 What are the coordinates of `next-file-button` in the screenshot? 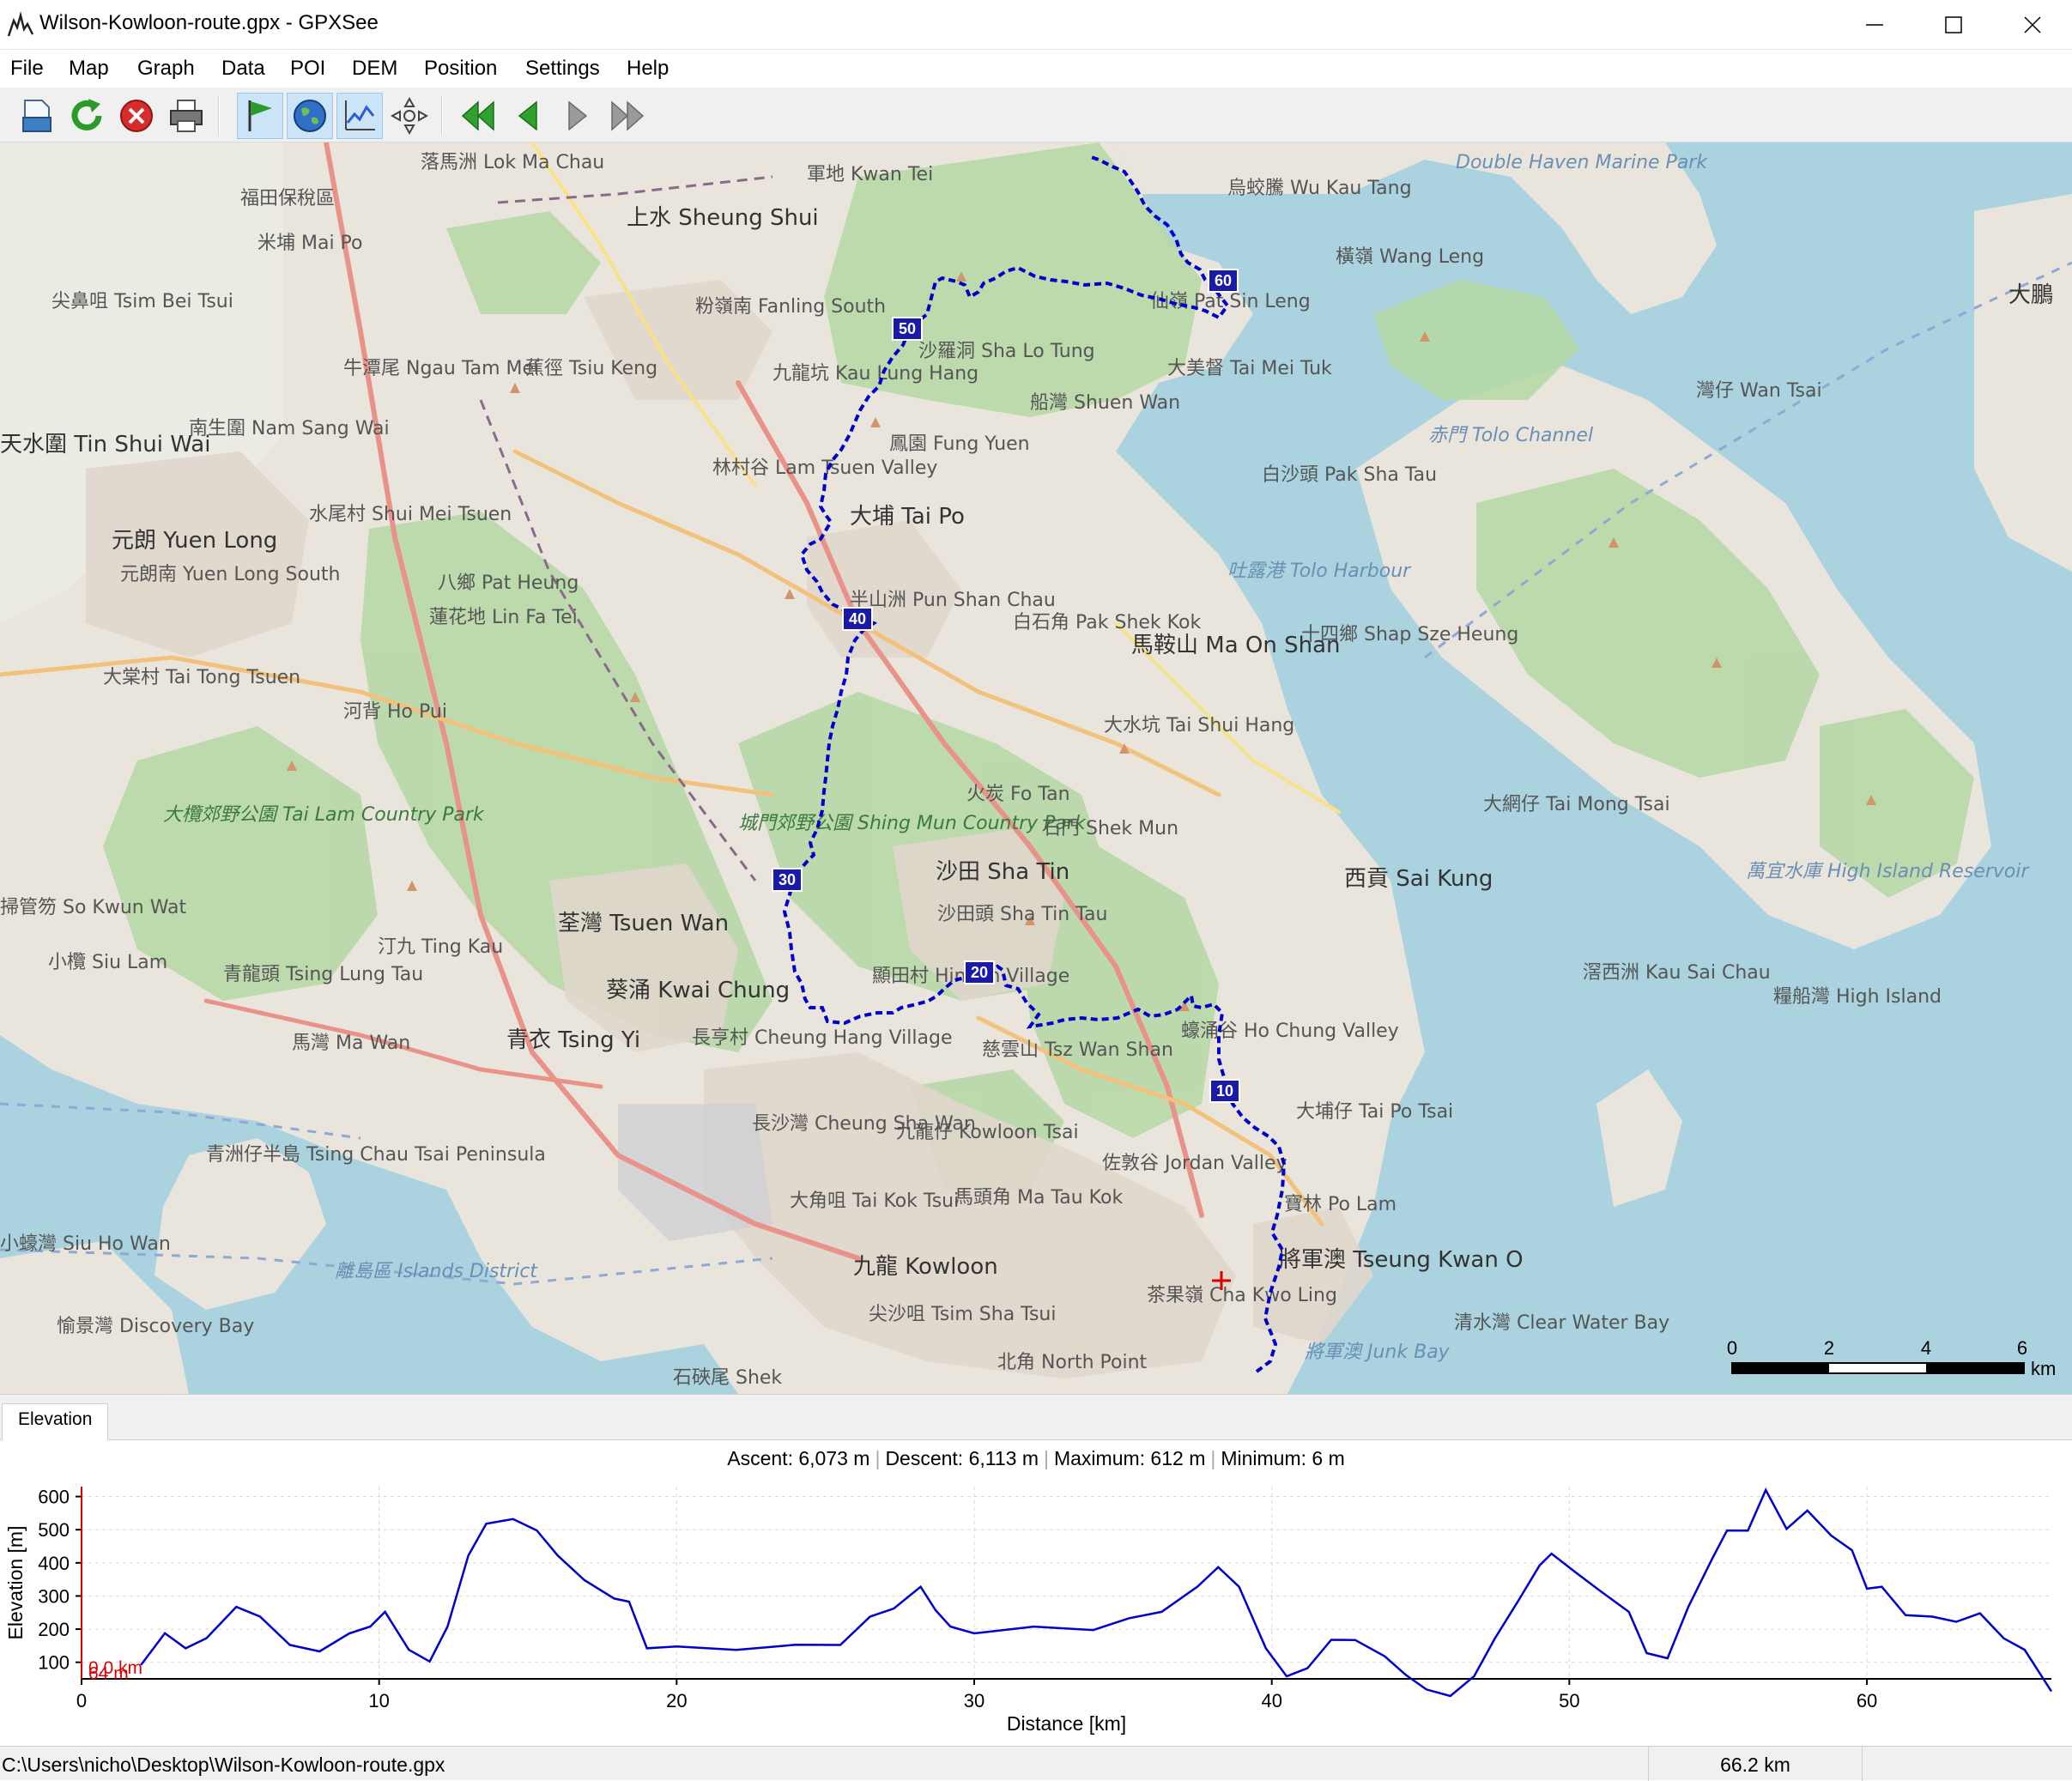 It's located at (577, 116).